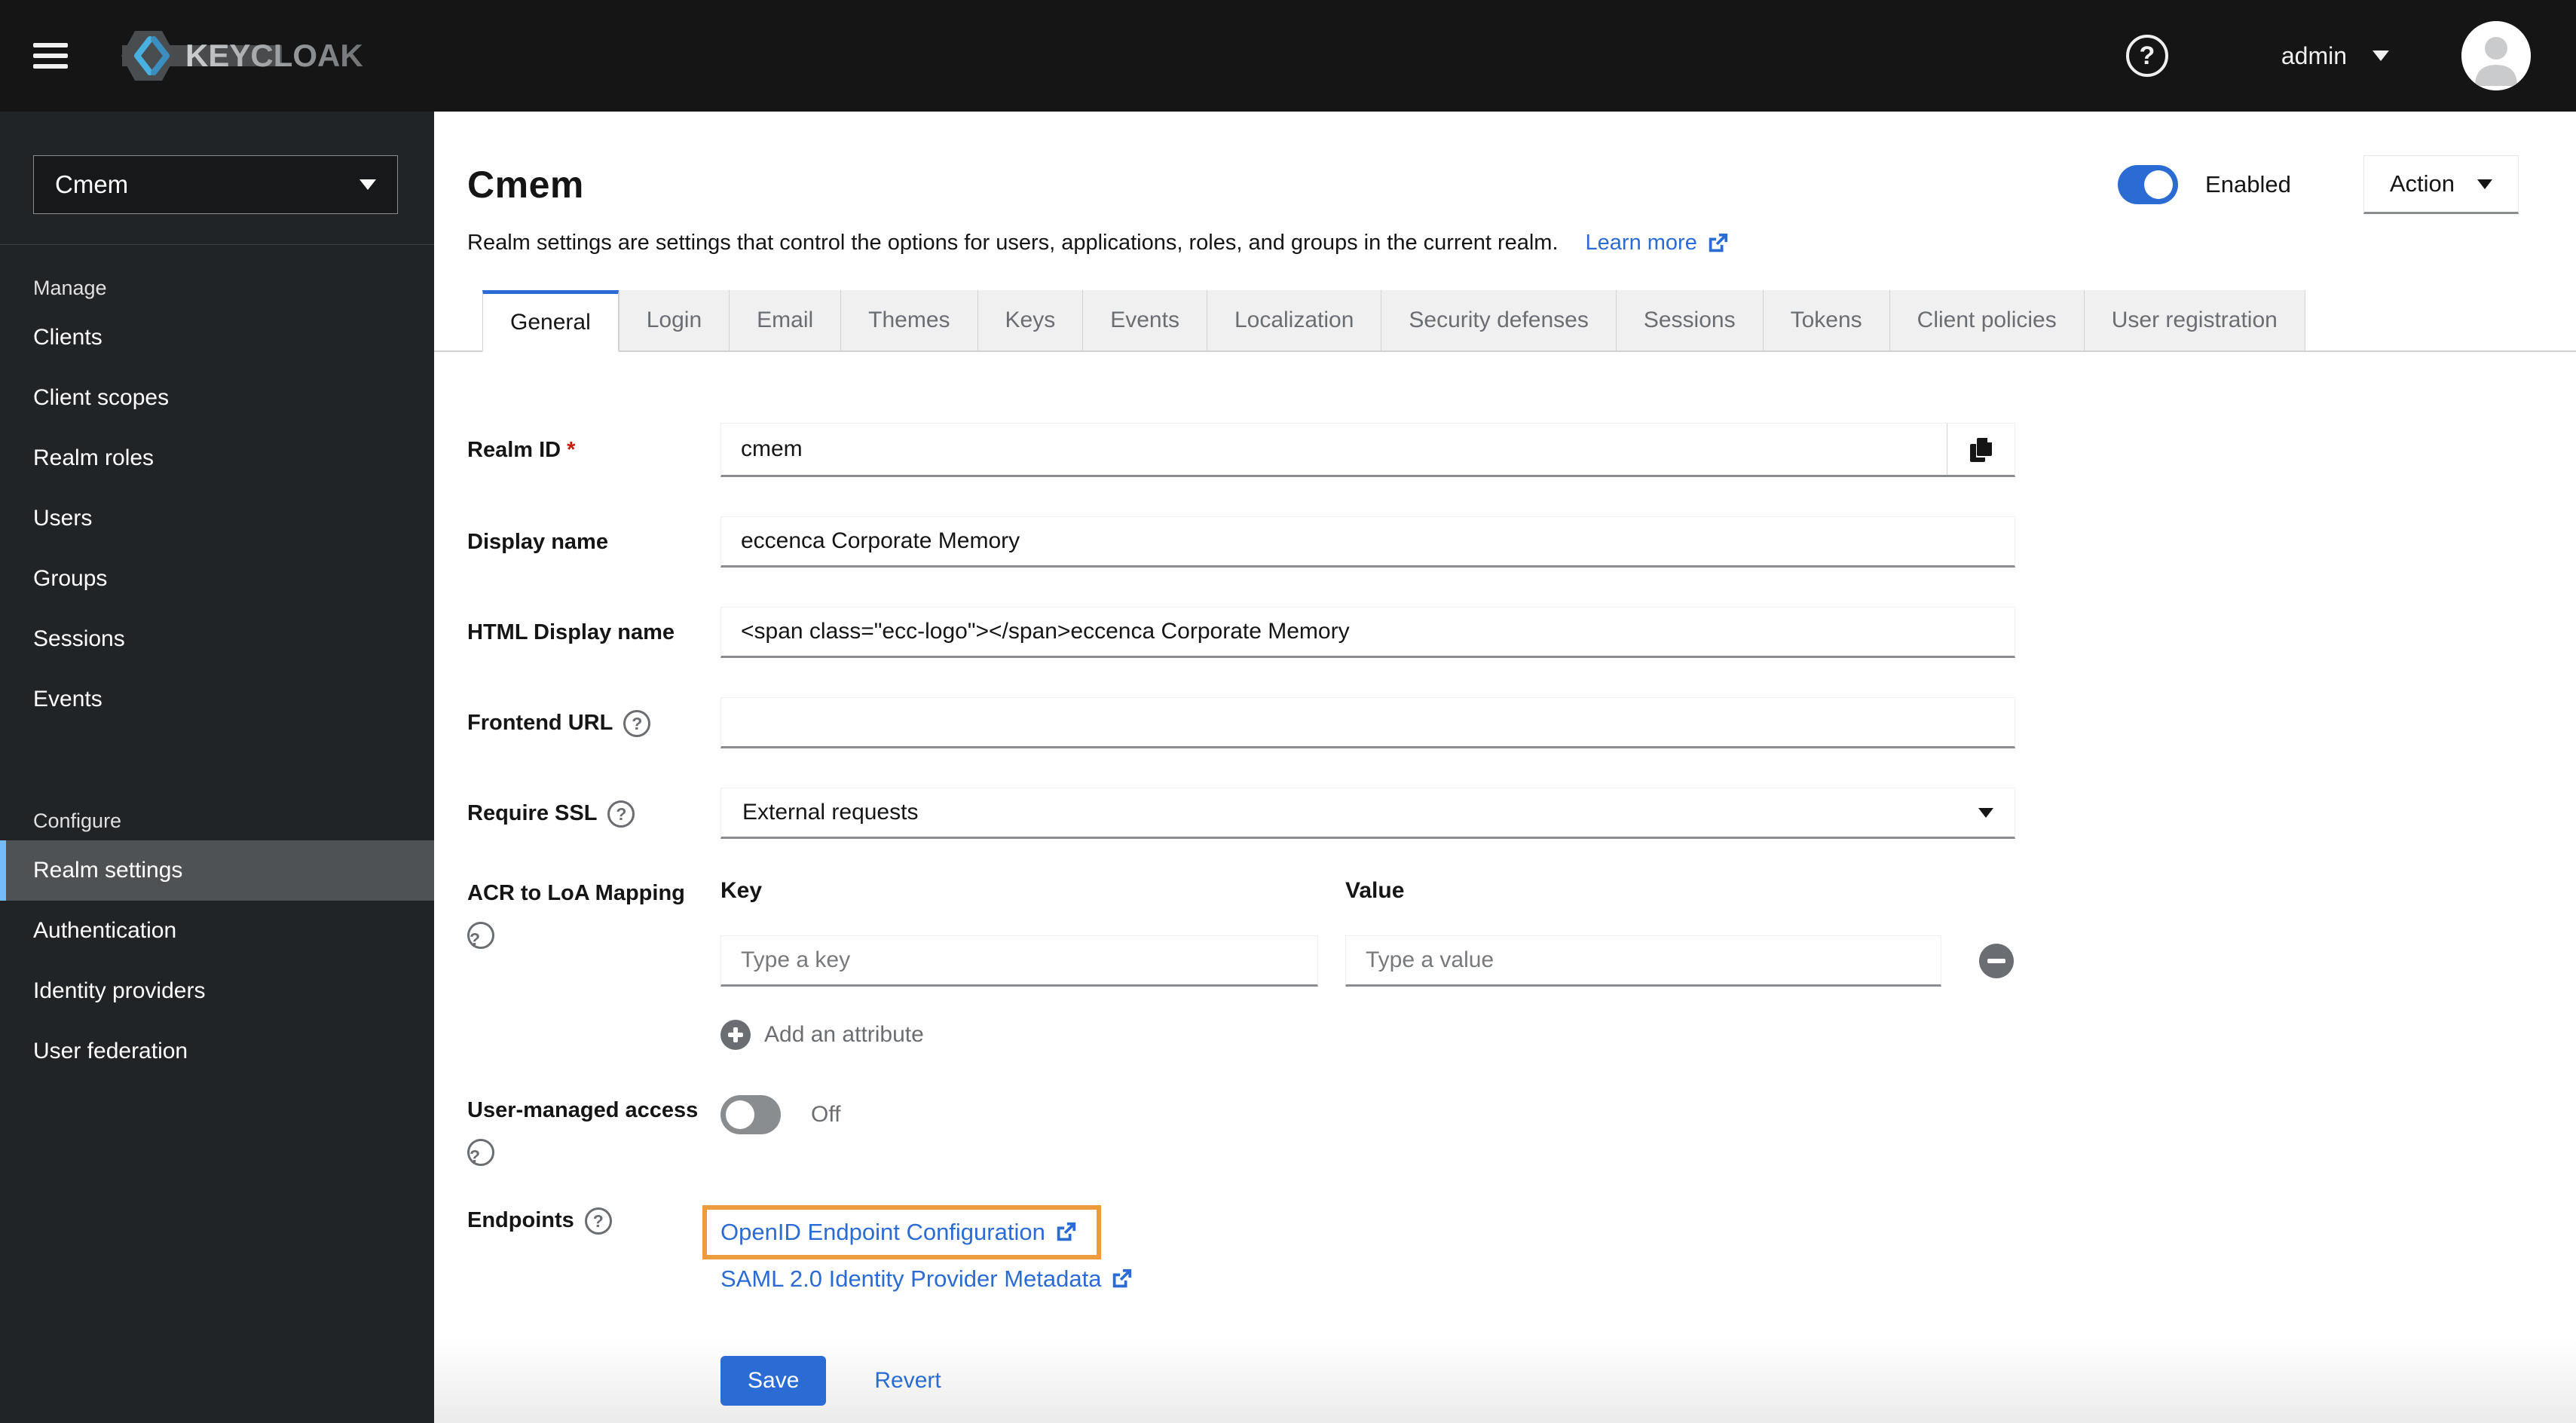  Describe the element at coordinates (1367, 632) in the screenshot. I see `html-display-name-input` at that location.